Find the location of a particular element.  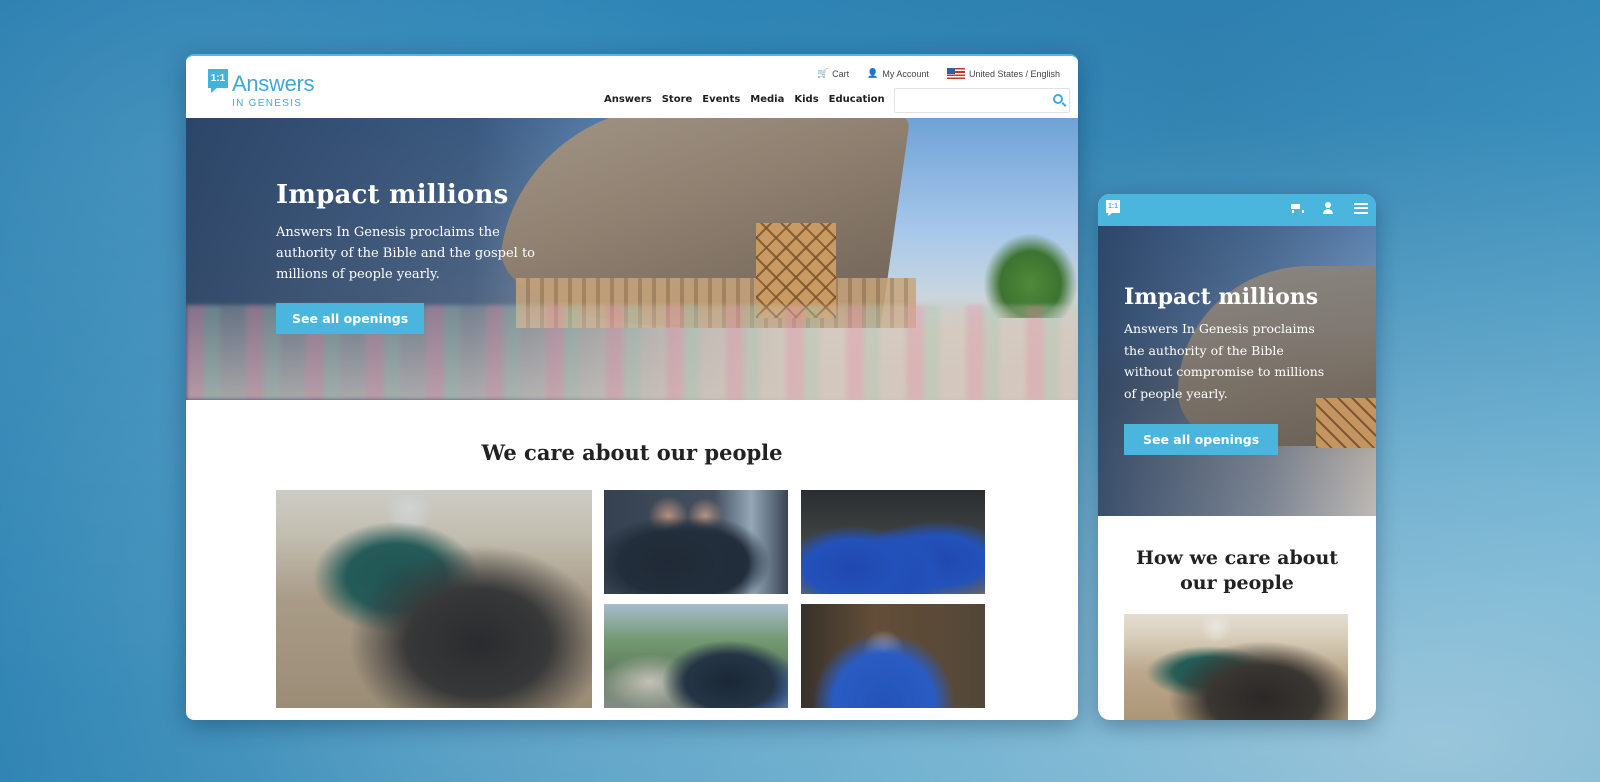

locale-selector: United States / English is located at coordinates (1003, 73).